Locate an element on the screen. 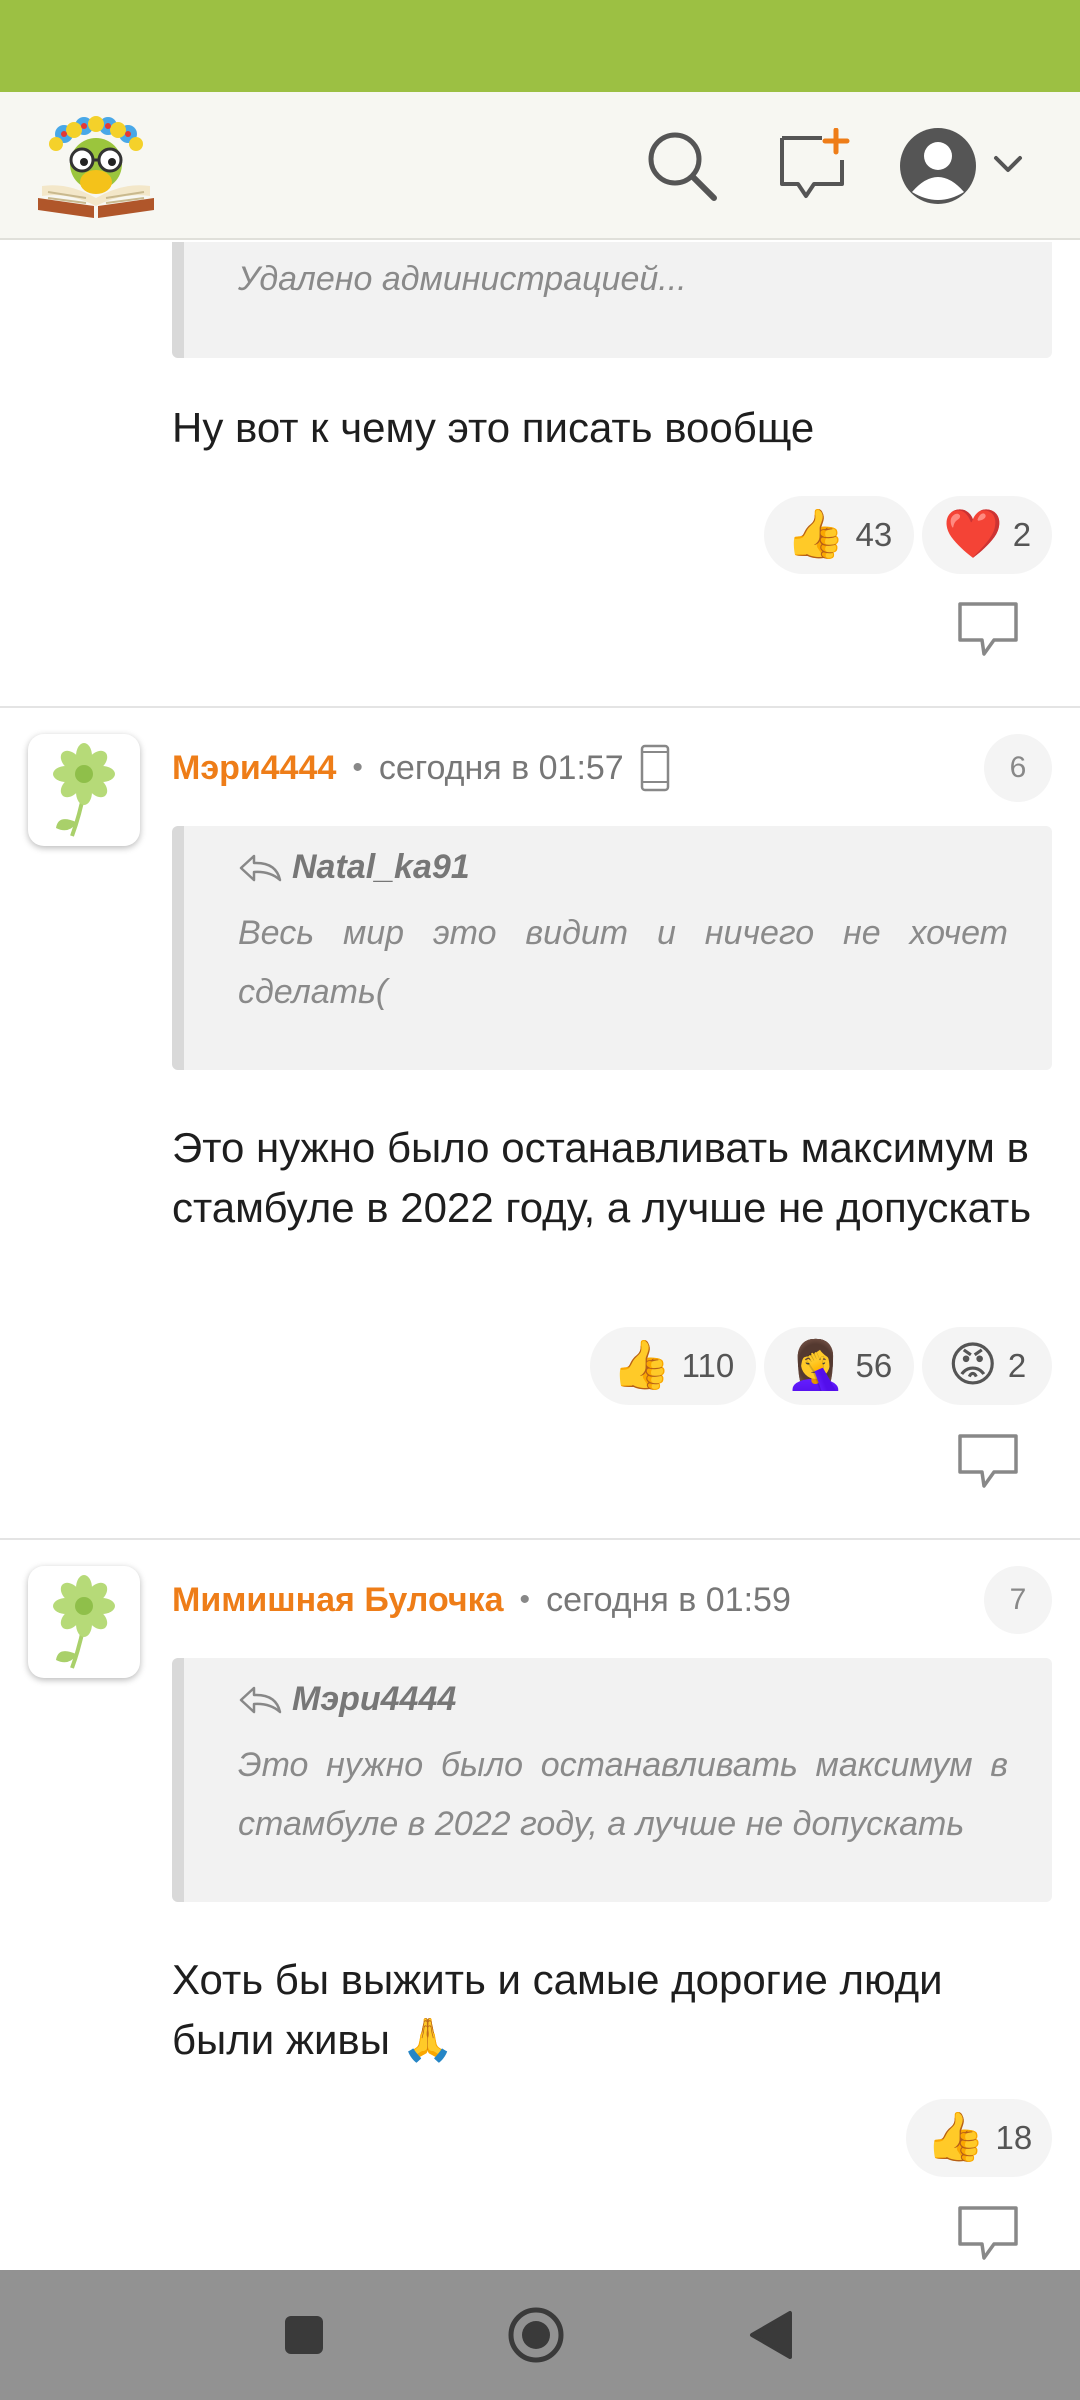  reaction-thumbs-up: 👍 43 is located at coordinates (839, 535).